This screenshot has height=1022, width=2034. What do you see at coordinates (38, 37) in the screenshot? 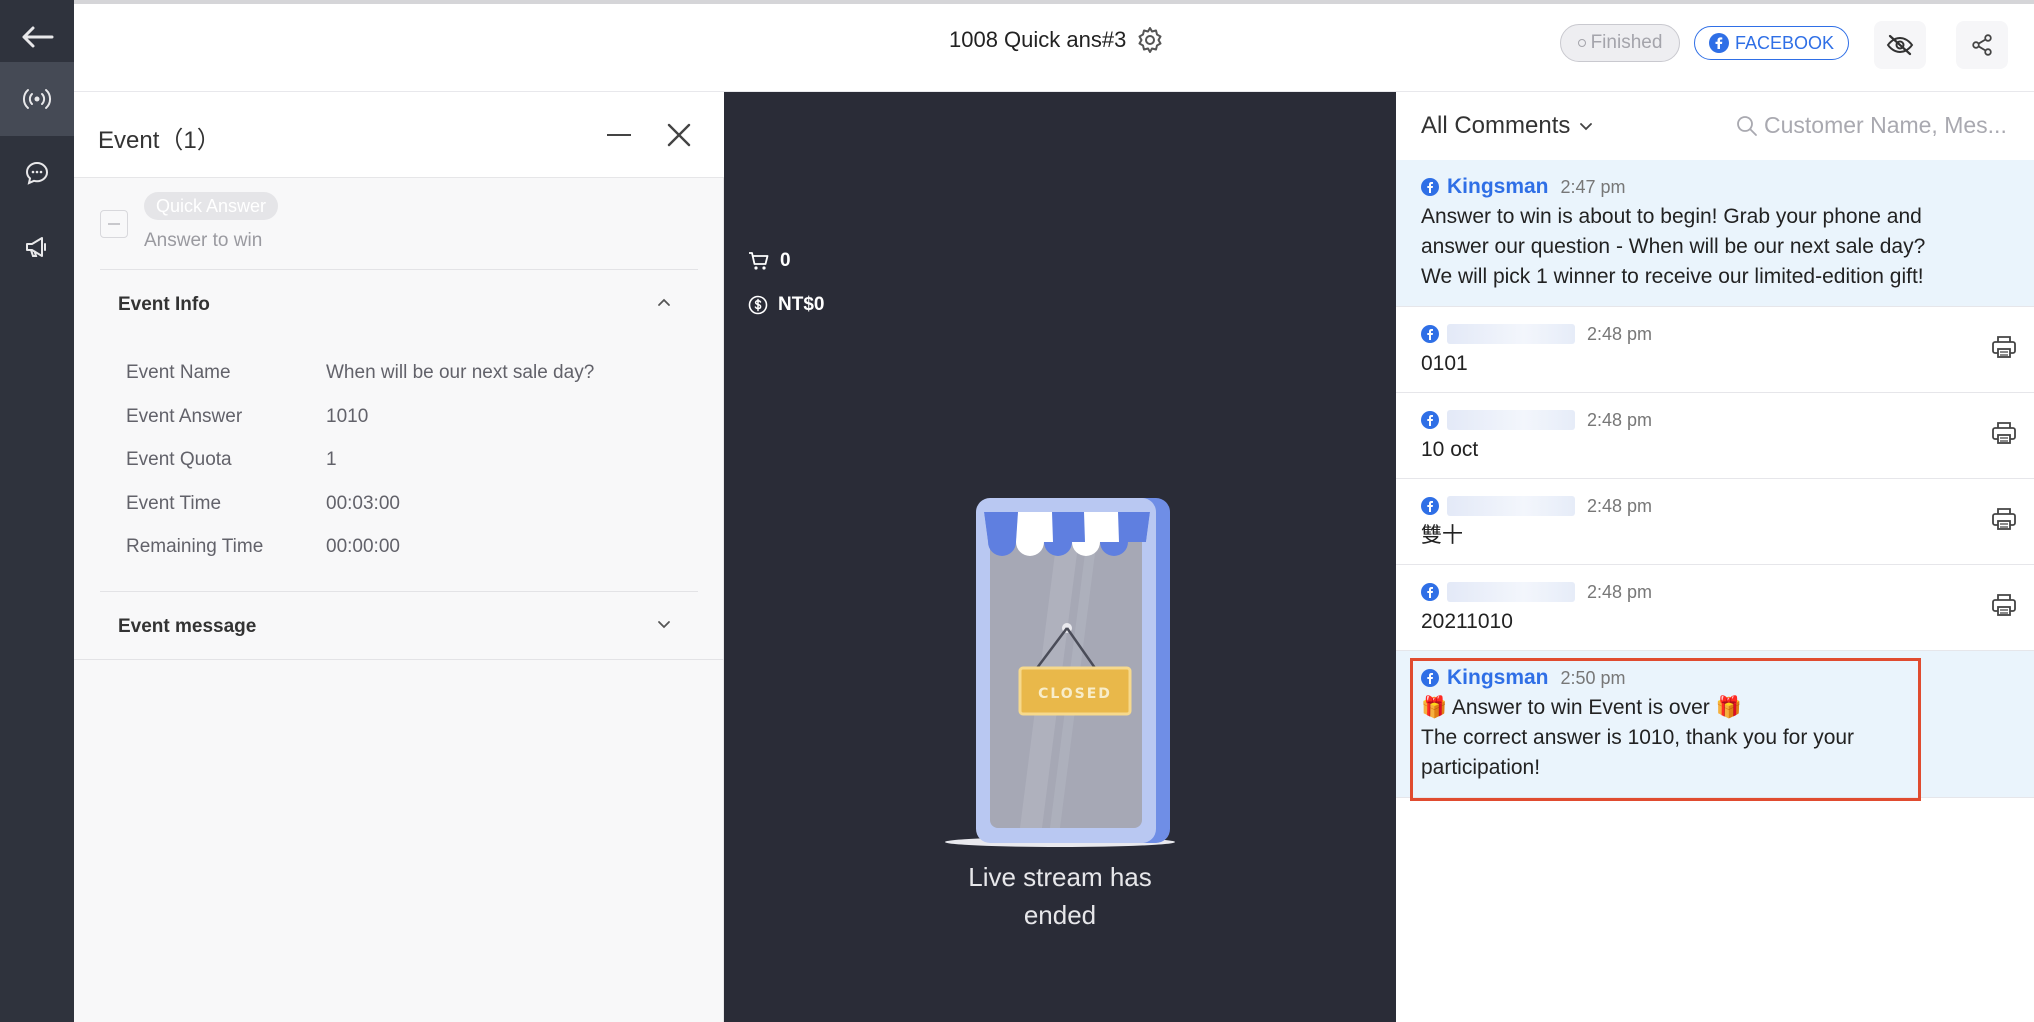
I see `arrow-left-icon` at bounding box center [38, 37].